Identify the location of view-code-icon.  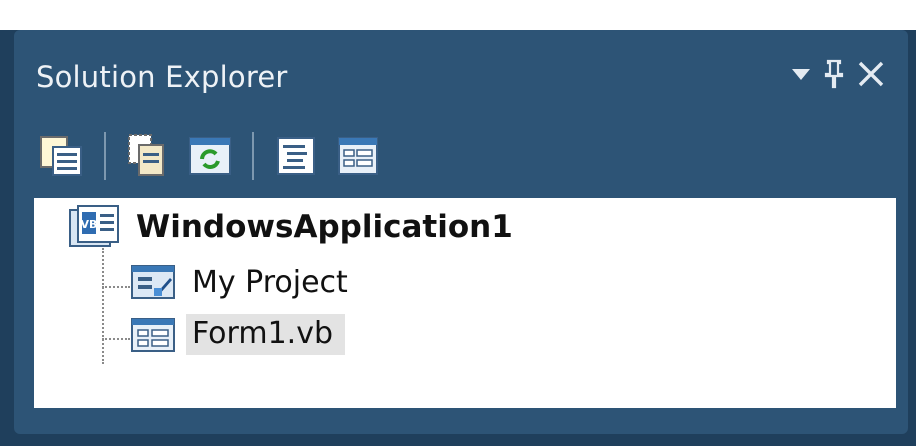
(296, 156).